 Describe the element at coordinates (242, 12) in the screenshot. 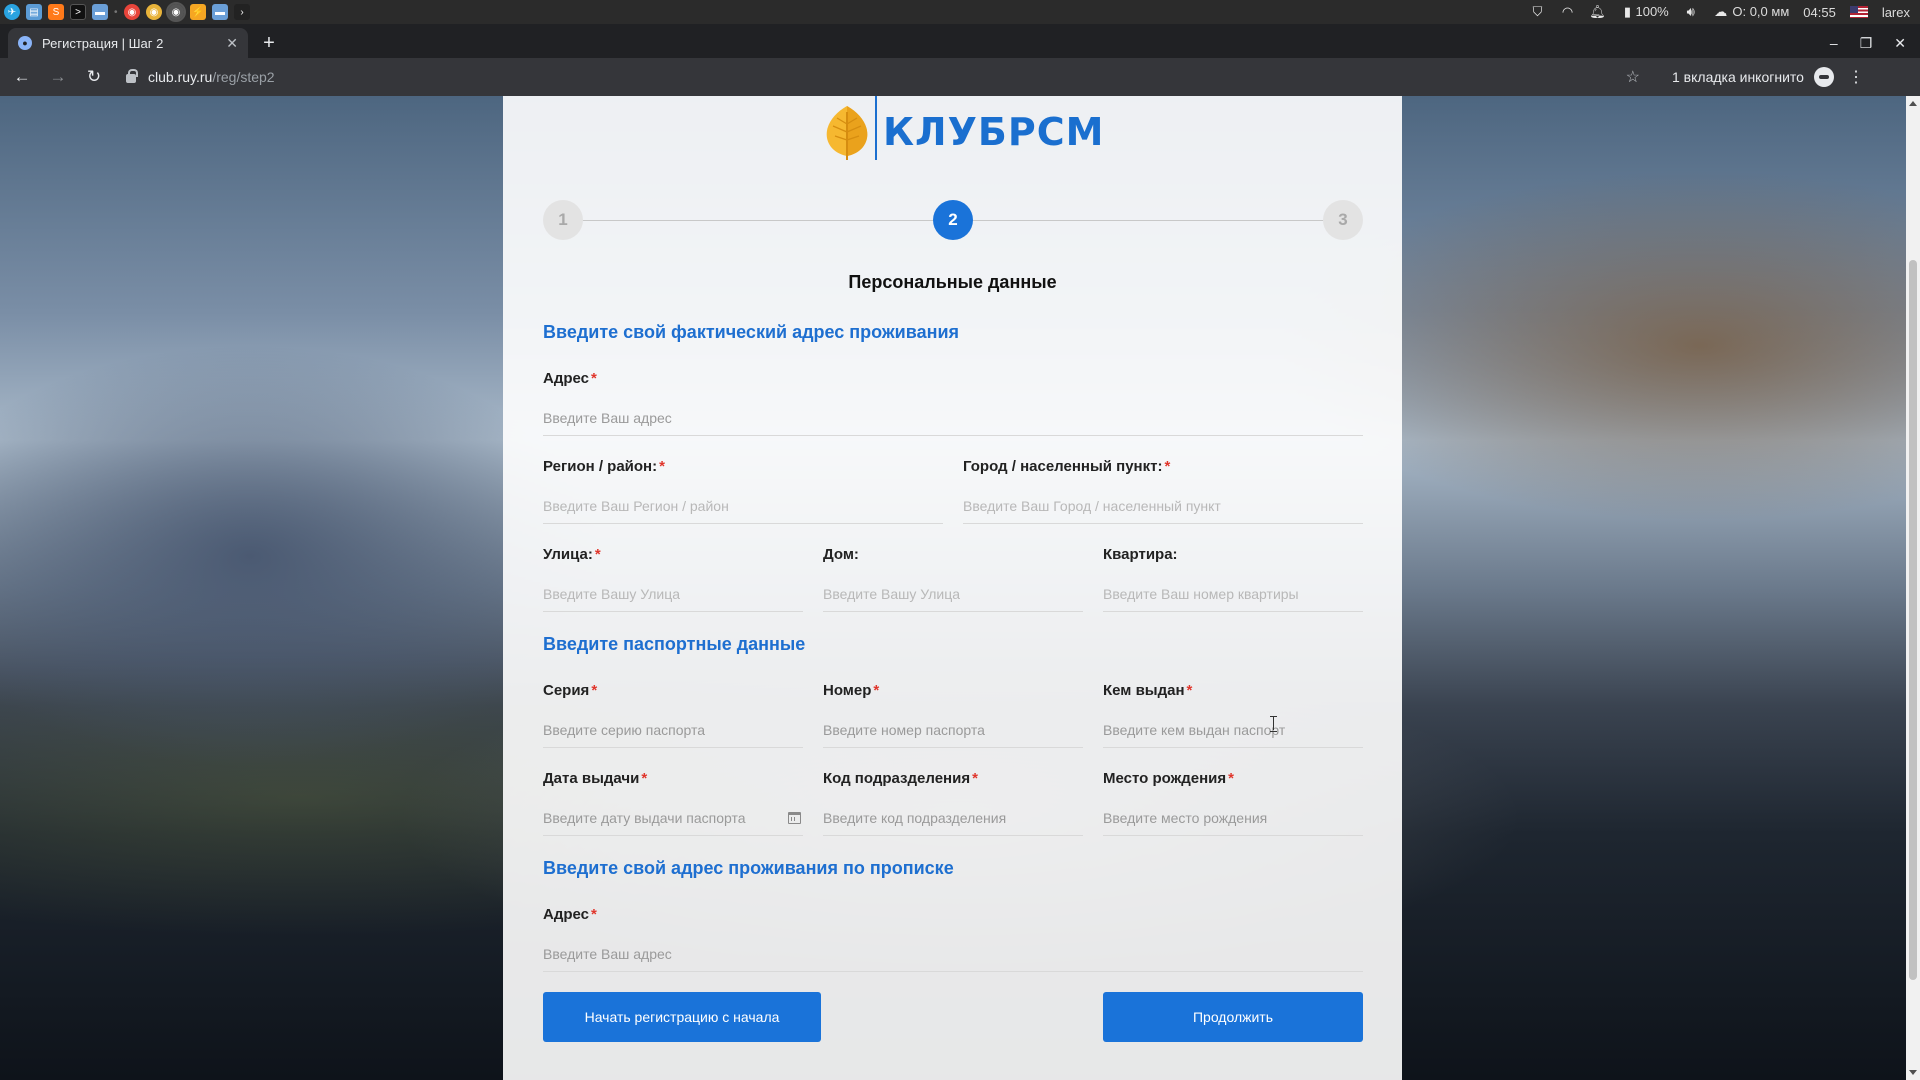

I see `terminal-icon: ›` at that location.